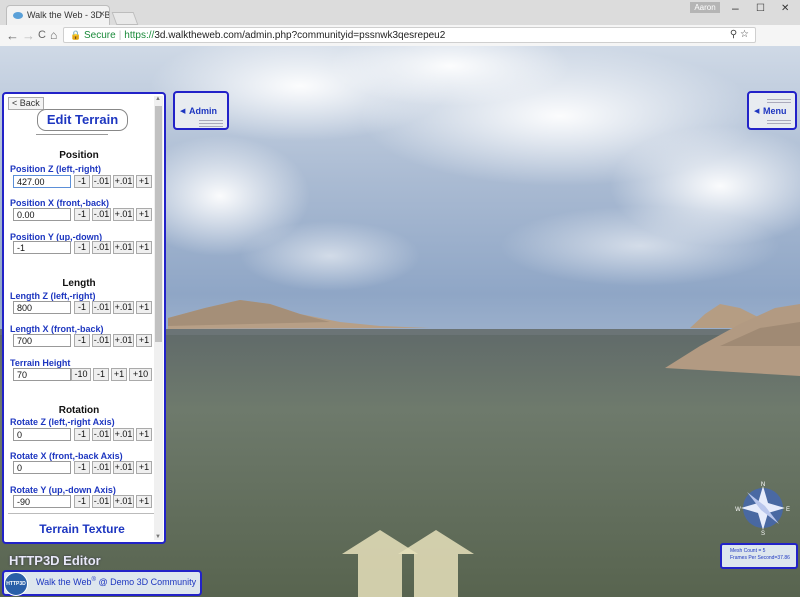 This screenshot has width=800, height=597. Describe the element at coordinates (400, 12) in the screenshot. I see `tab-strip: Walk the Web - 3D Buil × Aaron – ☐ ✕` at that location.